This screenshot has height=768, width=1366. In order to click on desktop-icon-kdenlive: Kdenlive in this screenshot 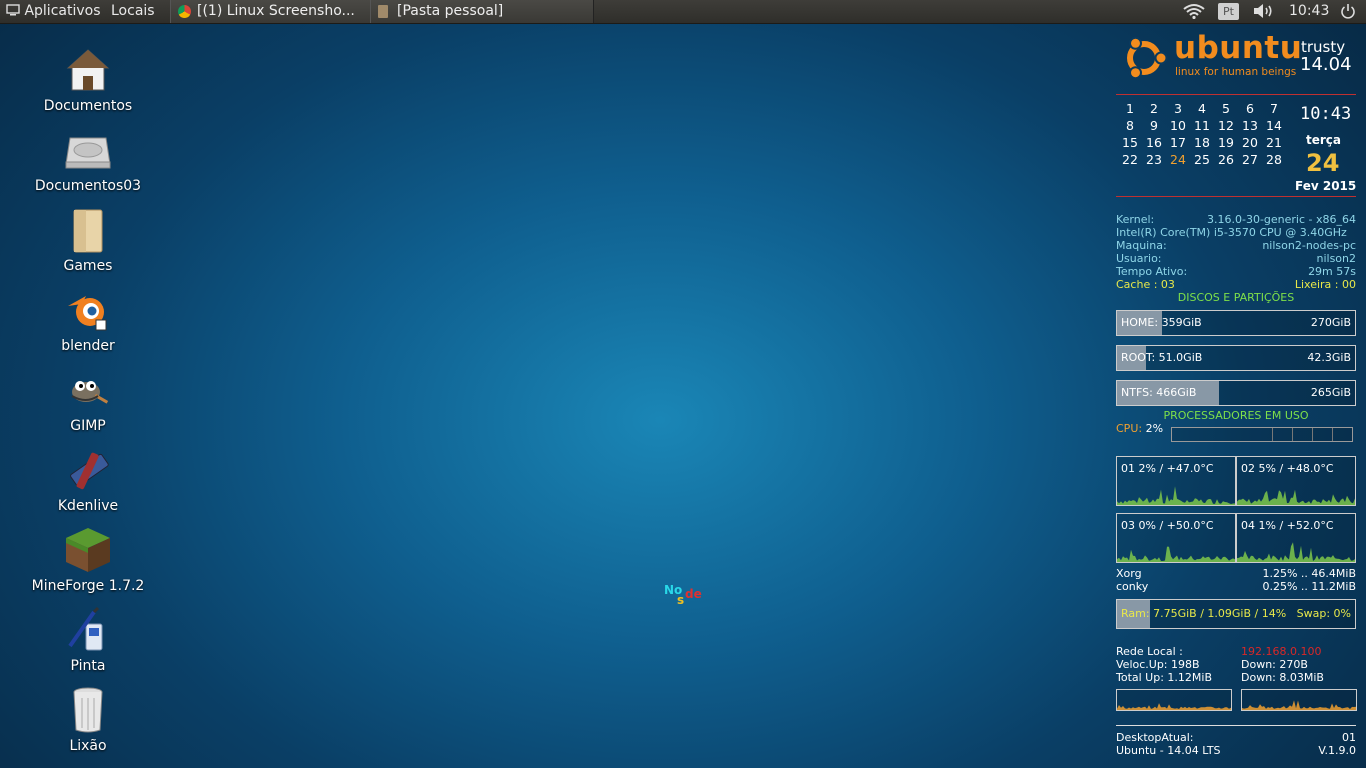, I will do `click(88, 480)`.